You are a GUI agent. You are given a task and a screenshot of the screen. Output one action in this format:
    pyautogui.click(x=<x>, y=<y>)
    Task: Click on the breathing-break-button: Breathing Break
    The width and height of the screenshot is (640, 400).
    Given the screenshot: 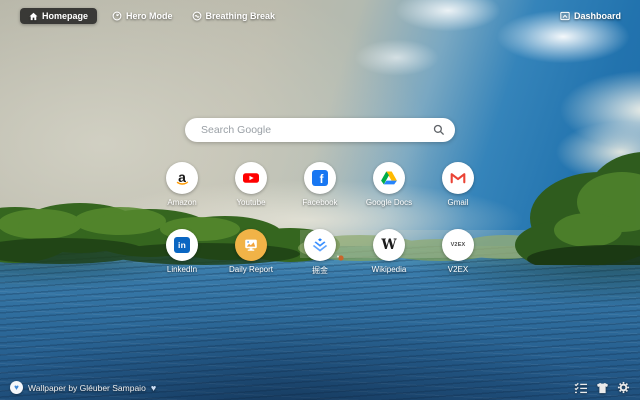 What is the action you would take?
    pyautogui.click(x=234, y=16)
    